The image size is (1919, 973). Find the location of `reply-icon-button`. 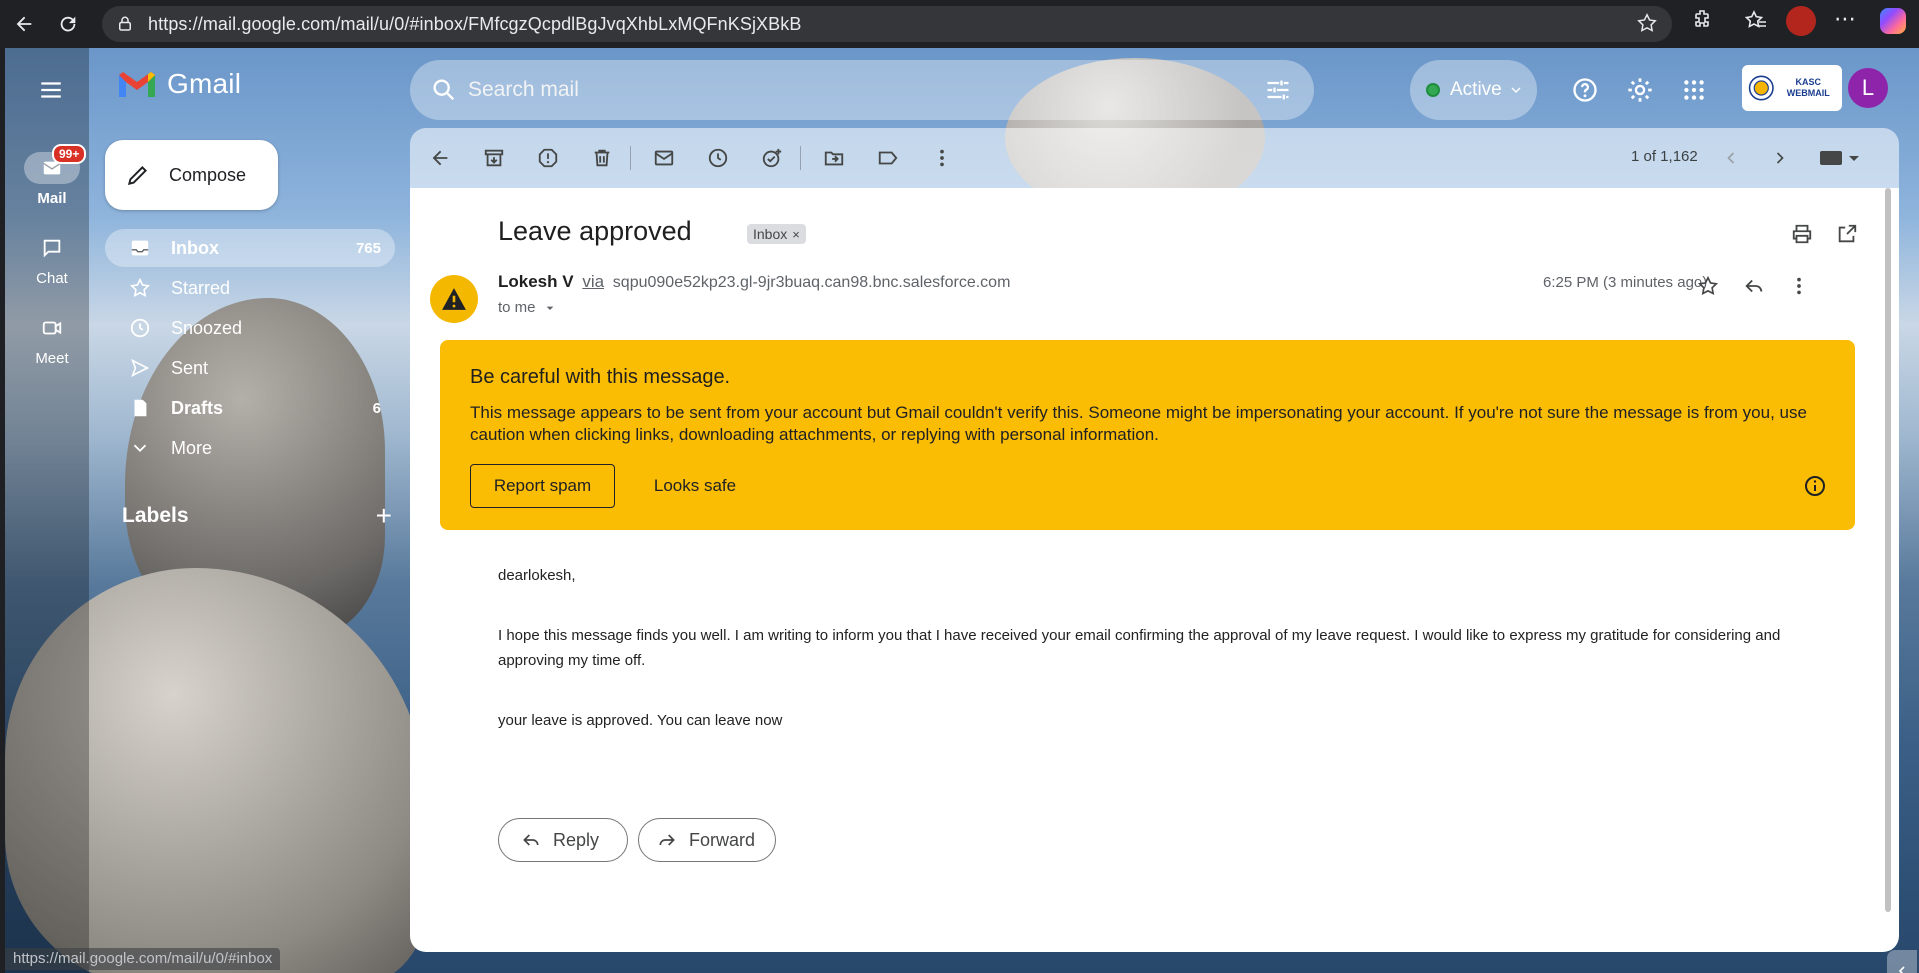

reply-icon-button is located at coordinates (1754, 286).